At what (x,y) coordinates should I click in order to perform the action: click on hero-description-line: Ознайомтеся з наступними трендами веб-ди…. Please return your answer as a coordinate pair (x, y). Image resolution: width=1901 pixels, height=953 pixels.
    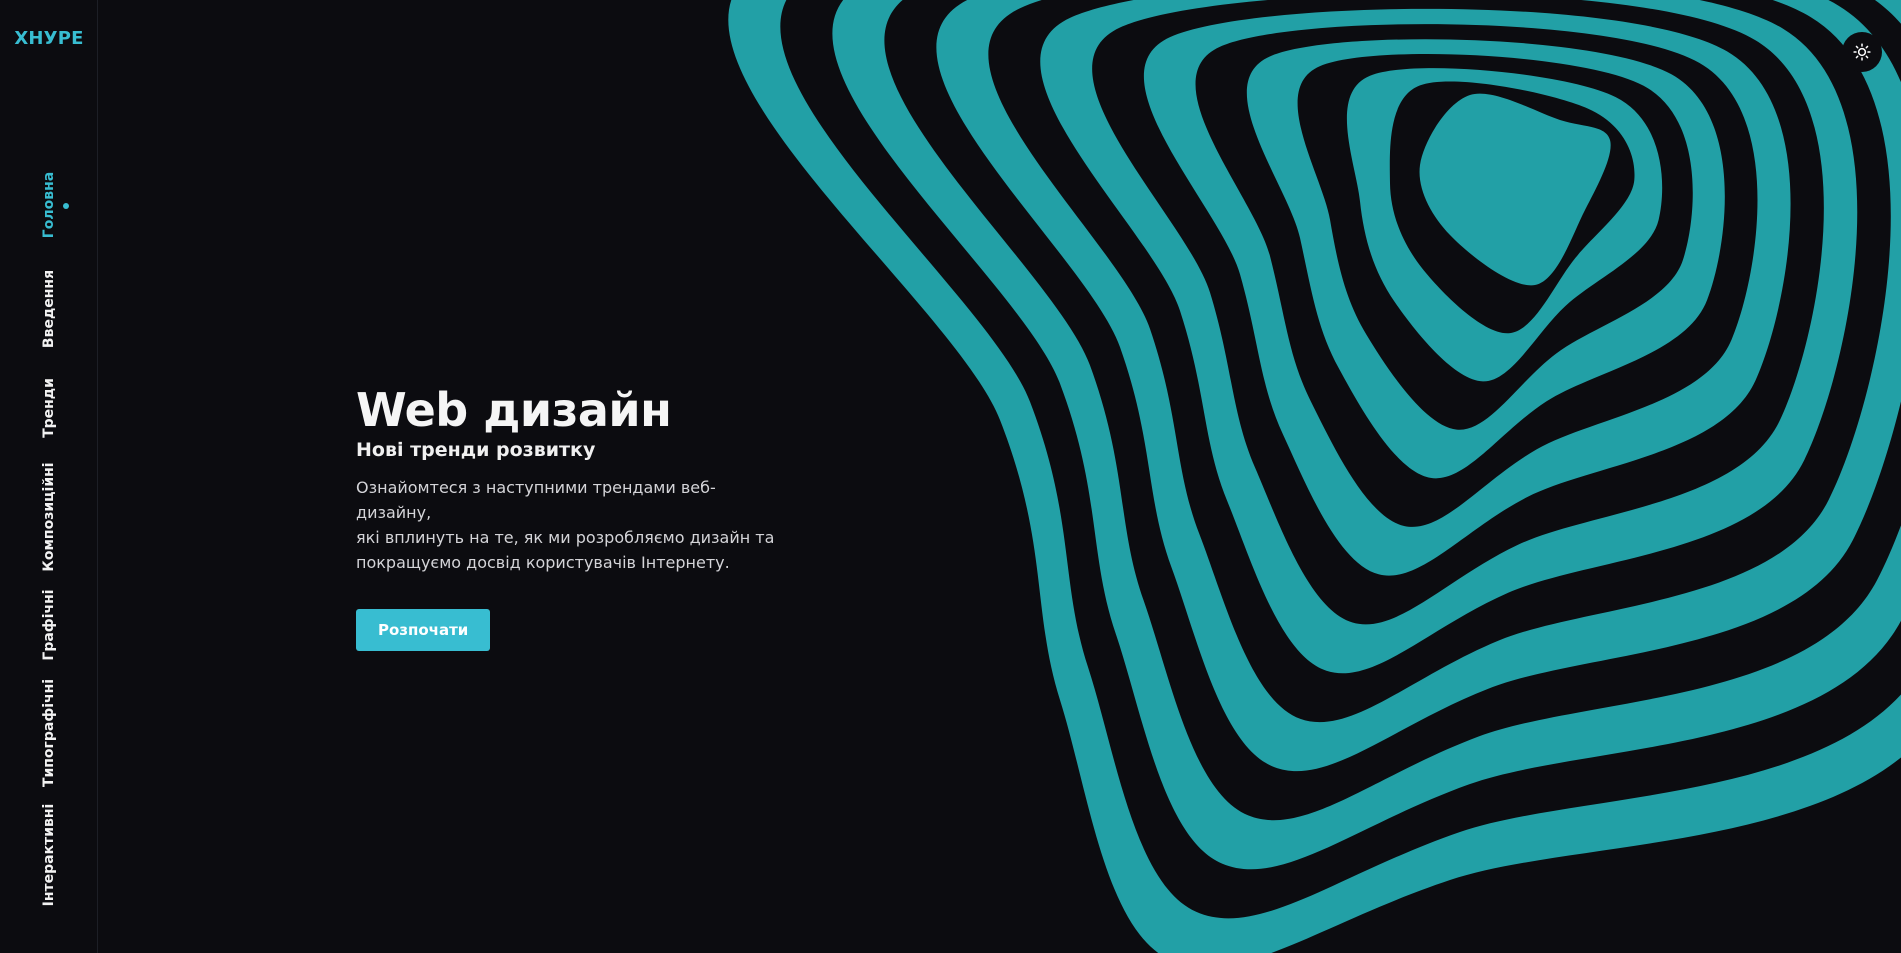
    Looking at the image, I should click on (536, 499).